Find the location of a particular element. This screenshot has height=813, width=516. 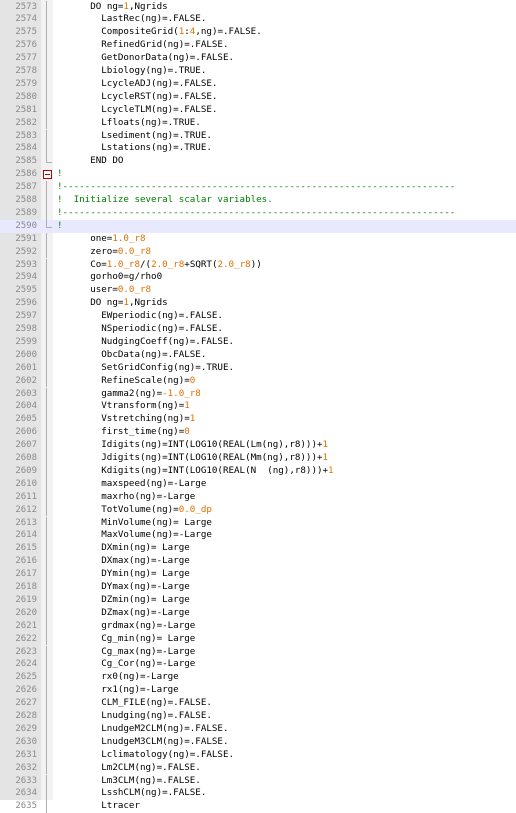

code-text: gorho0=g/rho0 is located at coordinates (109, 277).